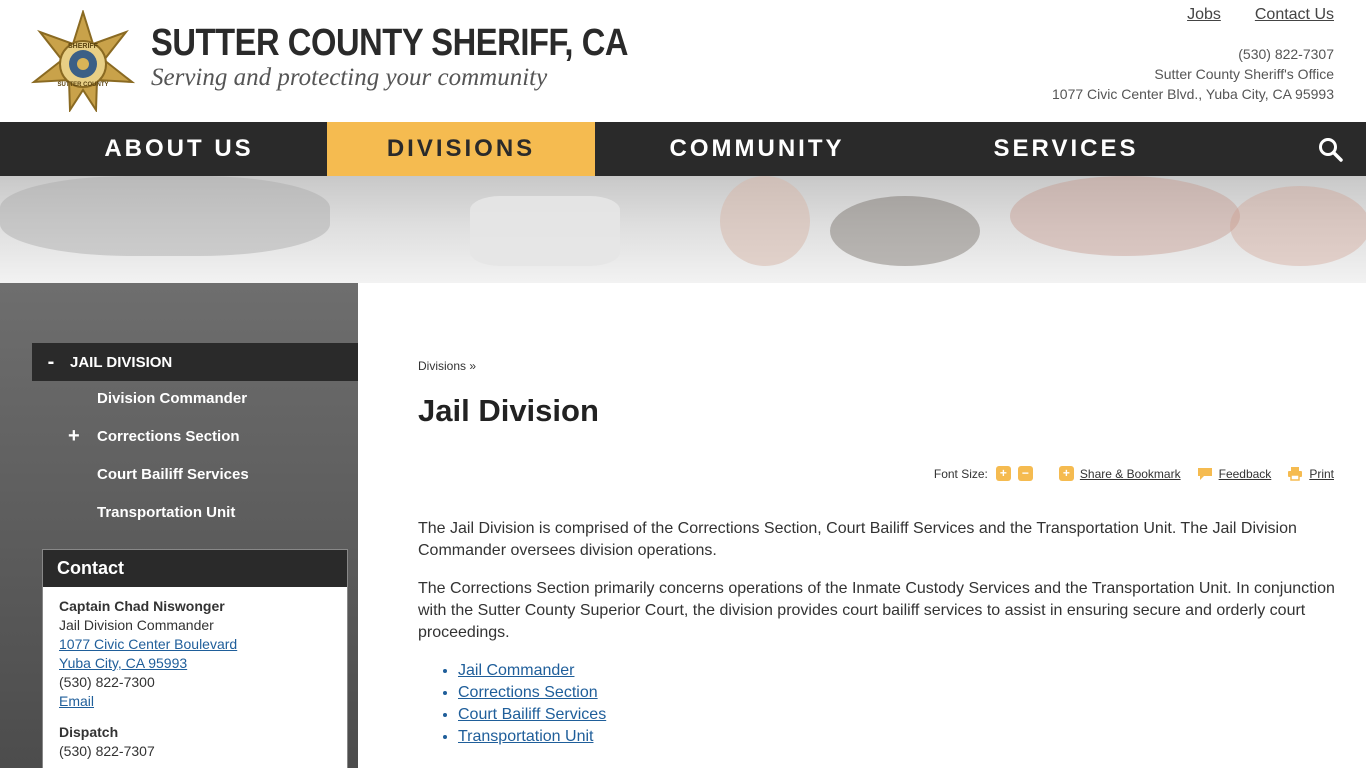 Image resolution: width=1366 pixels, height=768 pixels. What do you see at coordinates (74, 436) in the screenshot?
I see `expand-toggle: +` at bounding box center [74, 436].